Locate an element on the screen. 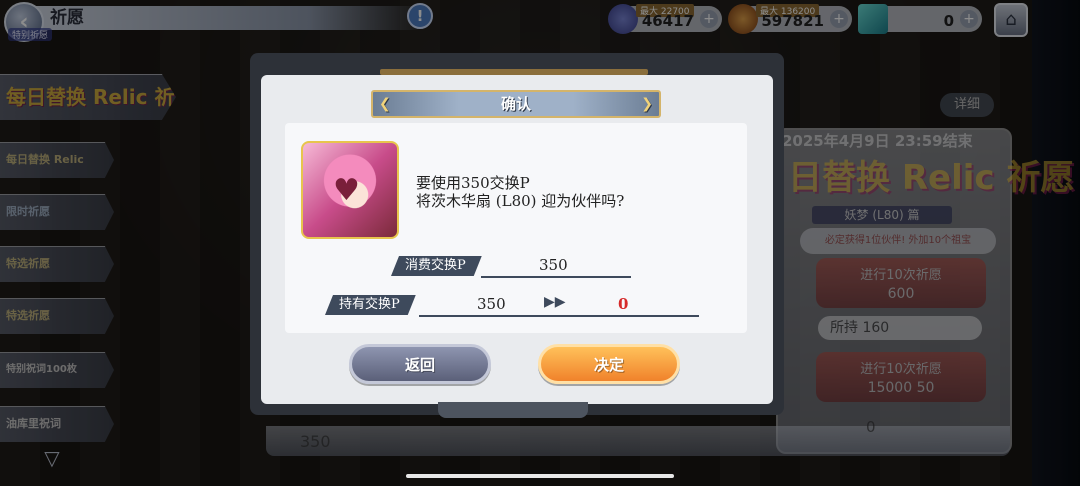 This screenshot has width=1080, height=486. character-face-icon: ♥ is located at coordinates (346, 190).